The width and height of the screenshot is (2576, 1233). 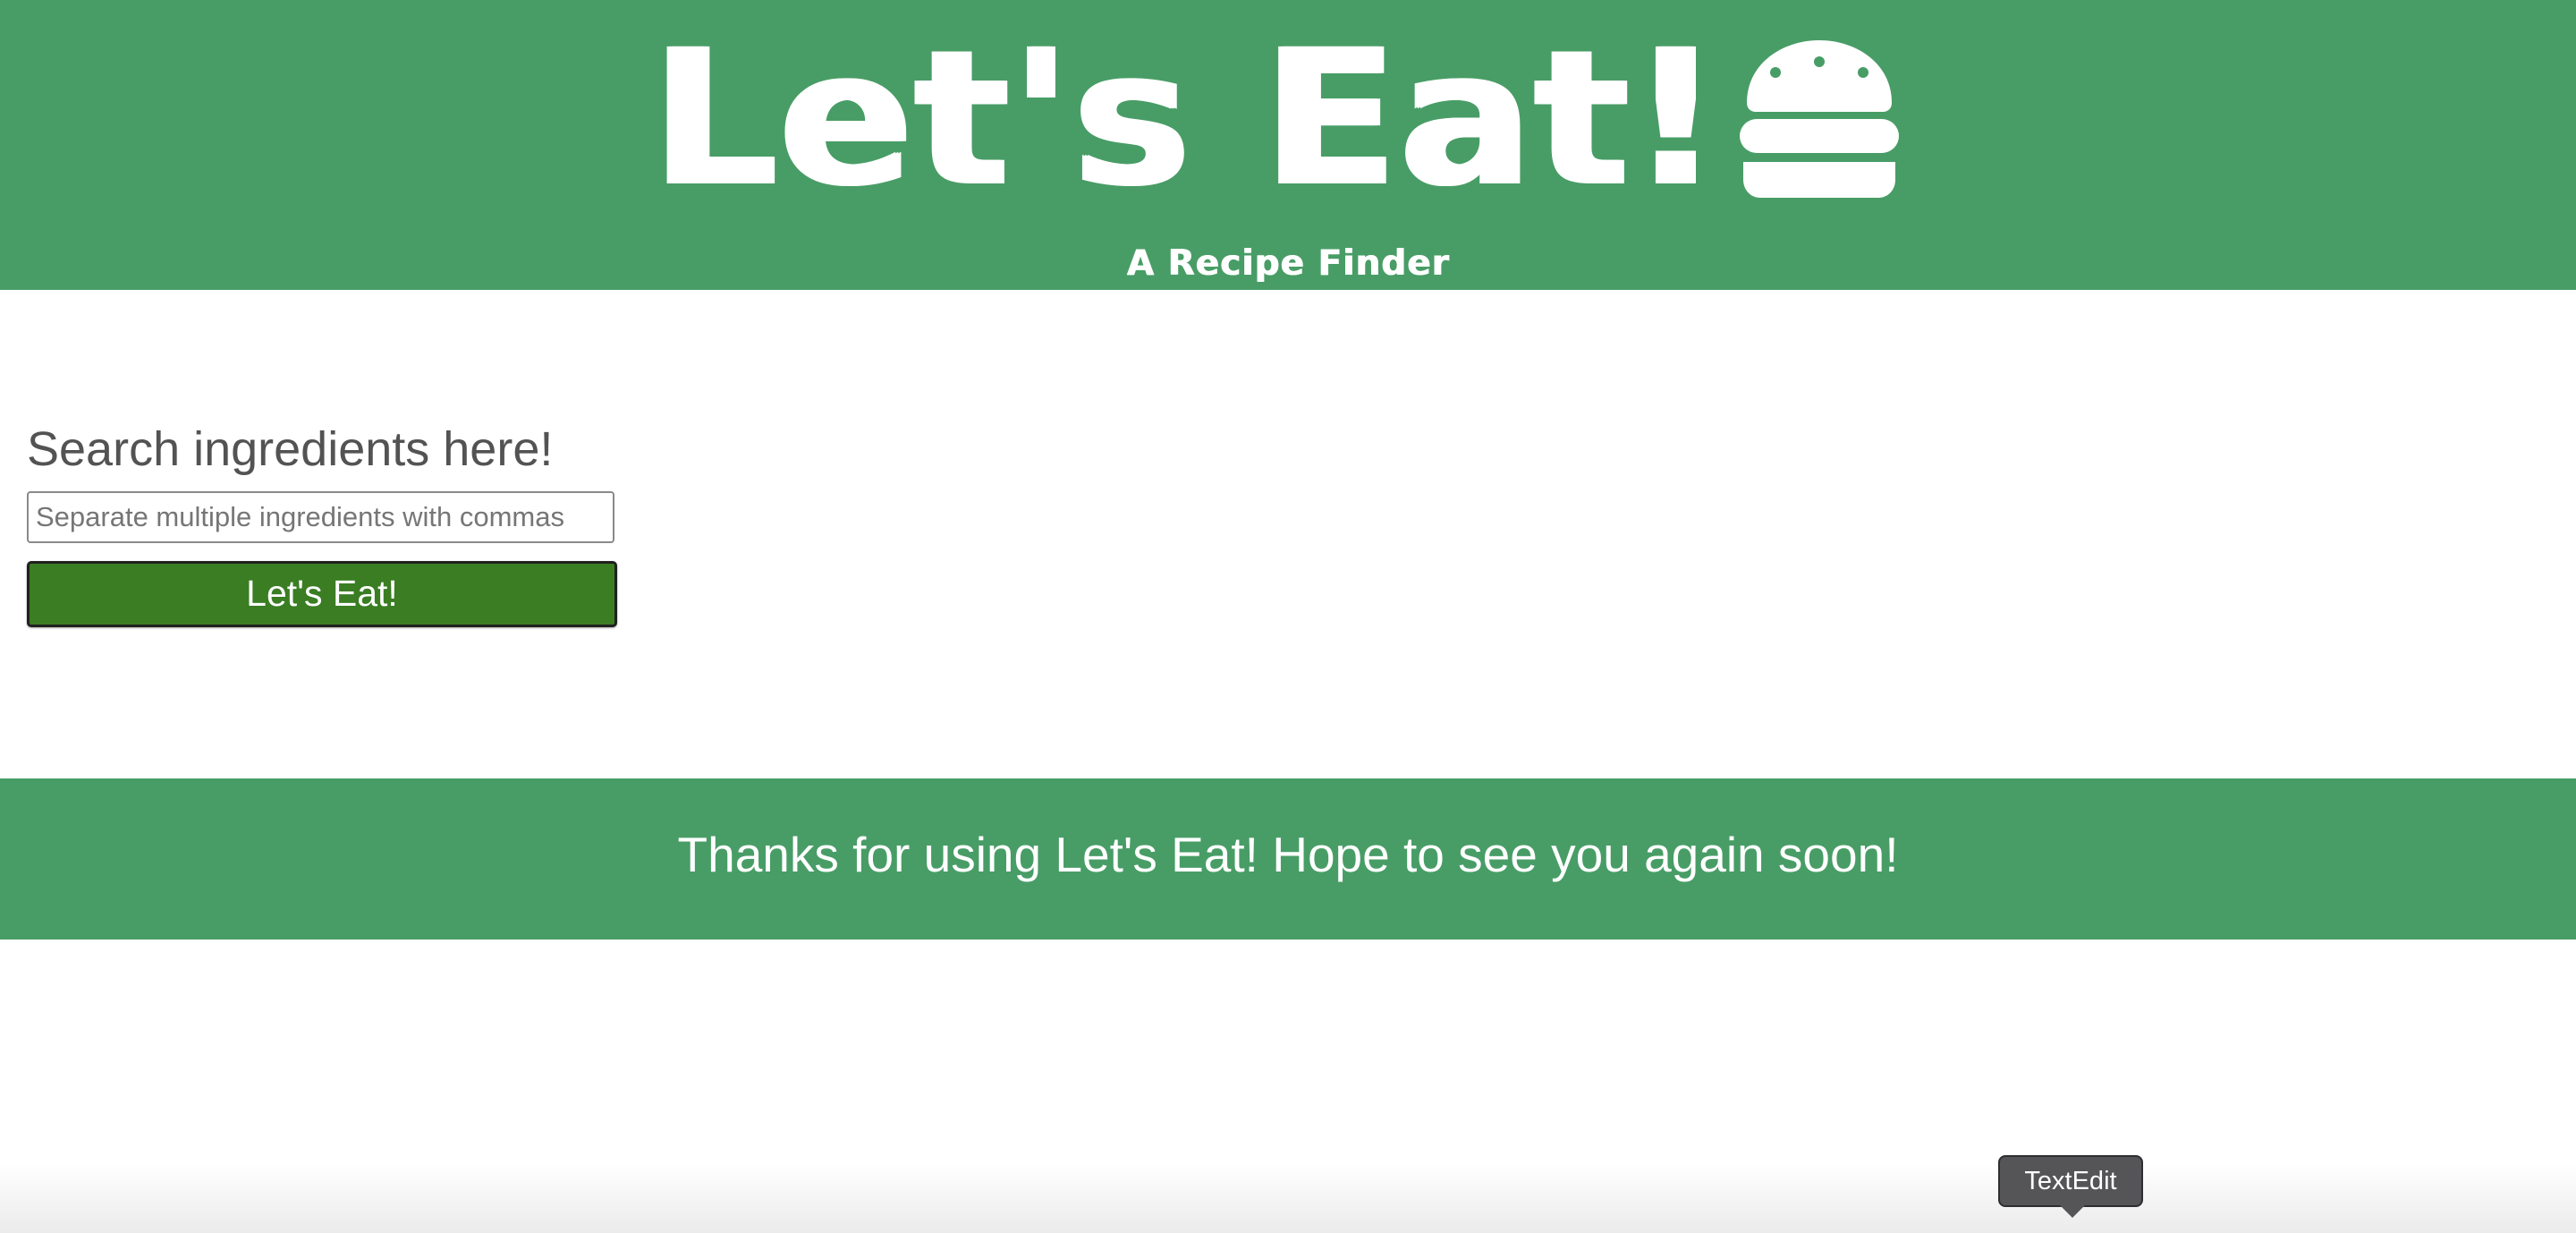 I want to click on search-section: Search ingredients here! Let's Eat!, so click(x=349, y=524).